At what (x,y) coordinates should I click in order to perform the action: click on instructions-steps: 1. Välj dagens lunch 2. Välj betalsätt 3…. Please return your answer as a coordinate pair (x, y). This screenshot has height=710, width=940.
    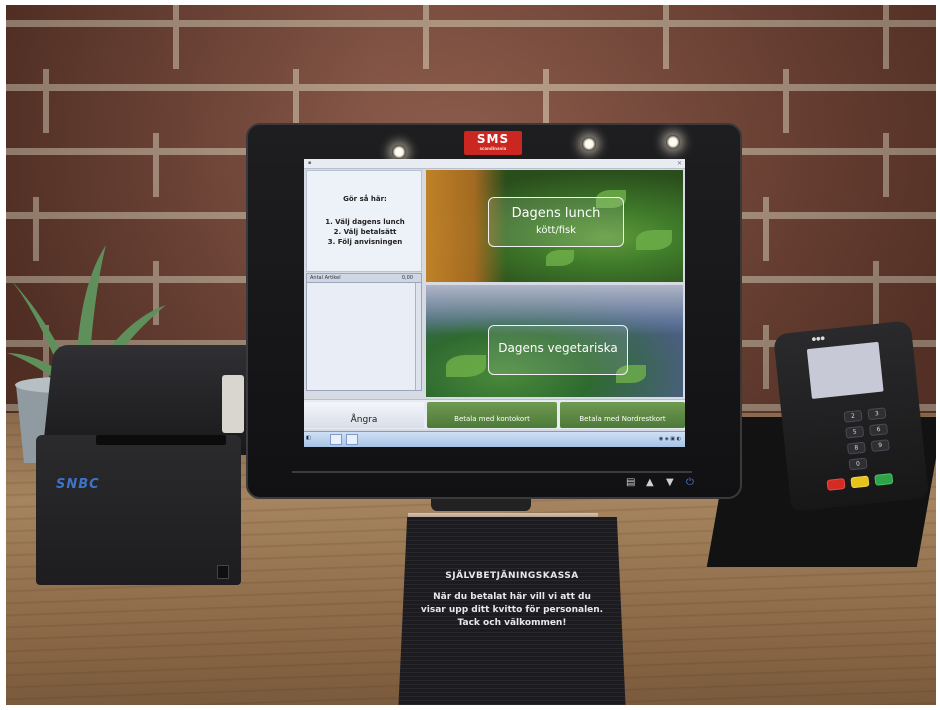
    Looking at the image, I should click on (365, 232).